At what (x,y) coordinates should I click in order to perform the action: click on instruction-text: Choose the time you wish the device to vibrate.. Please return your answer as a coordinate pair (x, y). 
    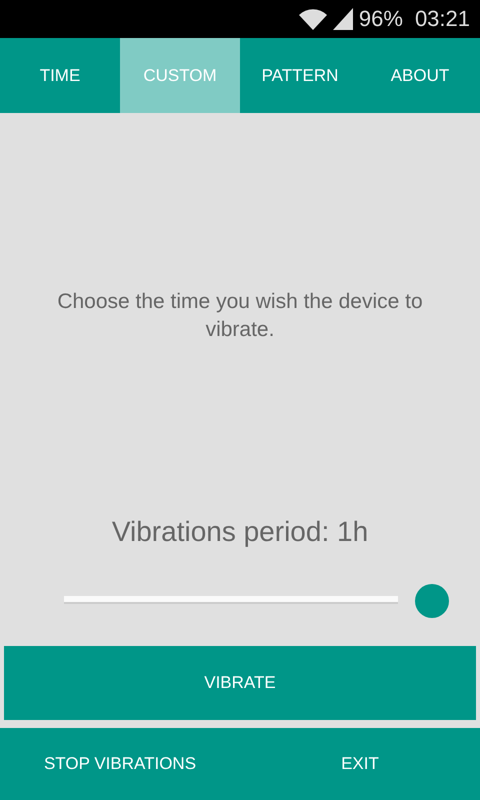
    Looking at the image, I should click on (240, 316).